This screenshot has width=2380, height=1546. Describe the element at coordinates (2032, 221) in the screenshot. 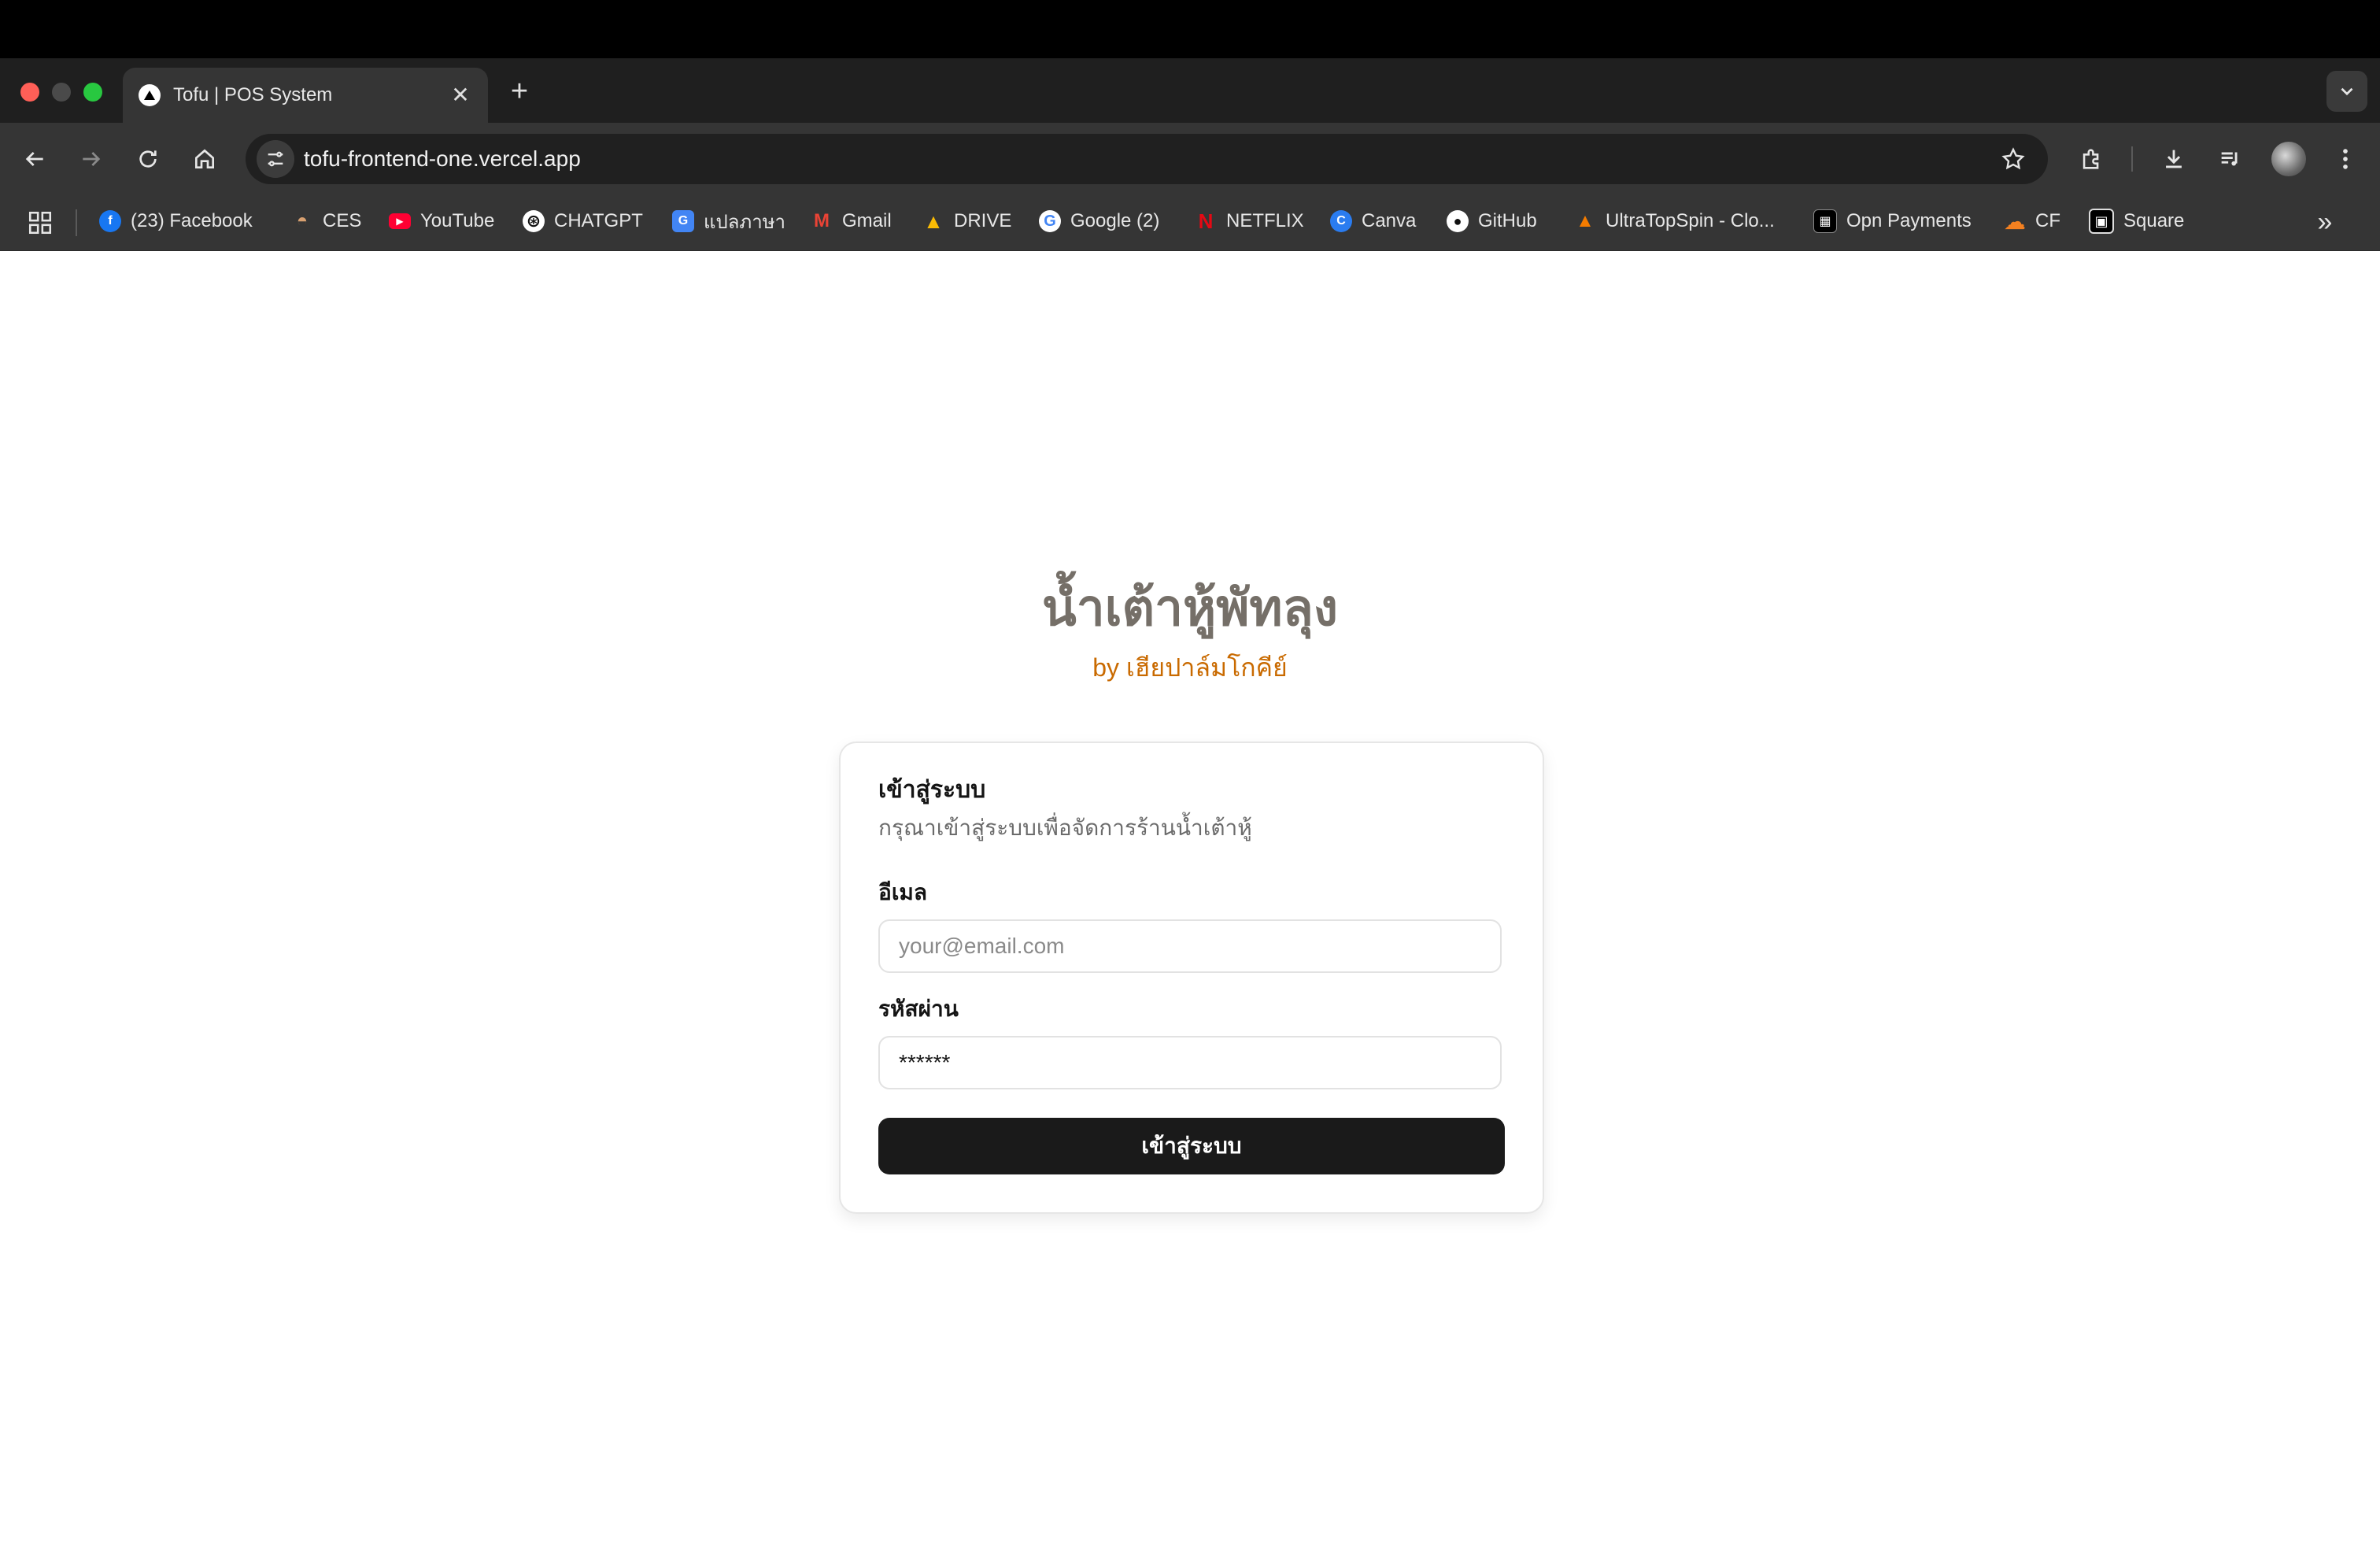

I see `bookmark-cloudflare: ☁ CF` at that location.